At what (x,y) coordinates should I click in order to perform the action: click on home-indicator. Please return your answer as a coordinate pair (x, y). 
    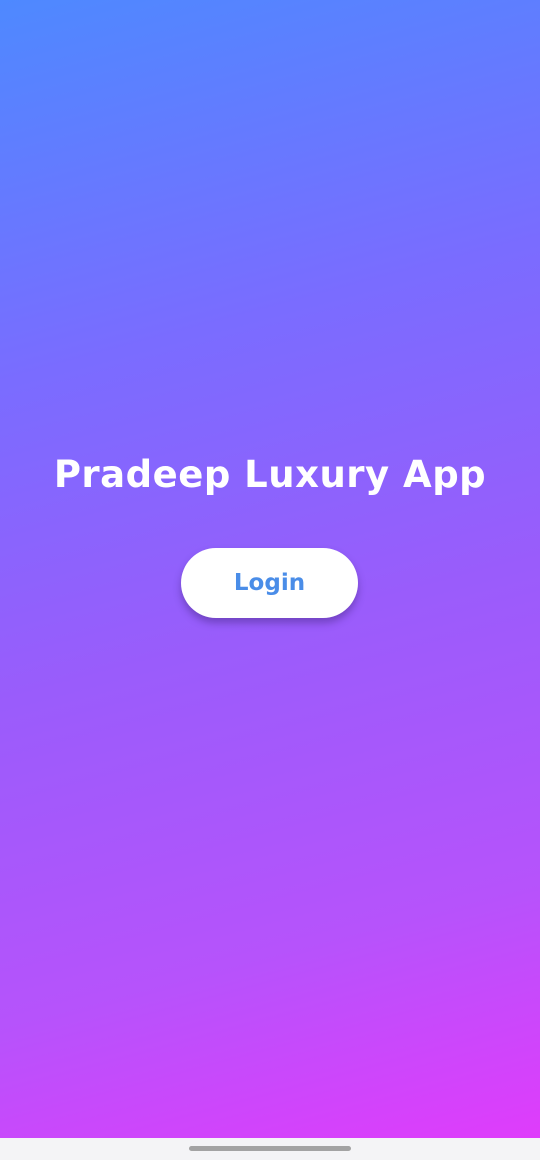
    Looking at the image, I should click on (270, 1148).